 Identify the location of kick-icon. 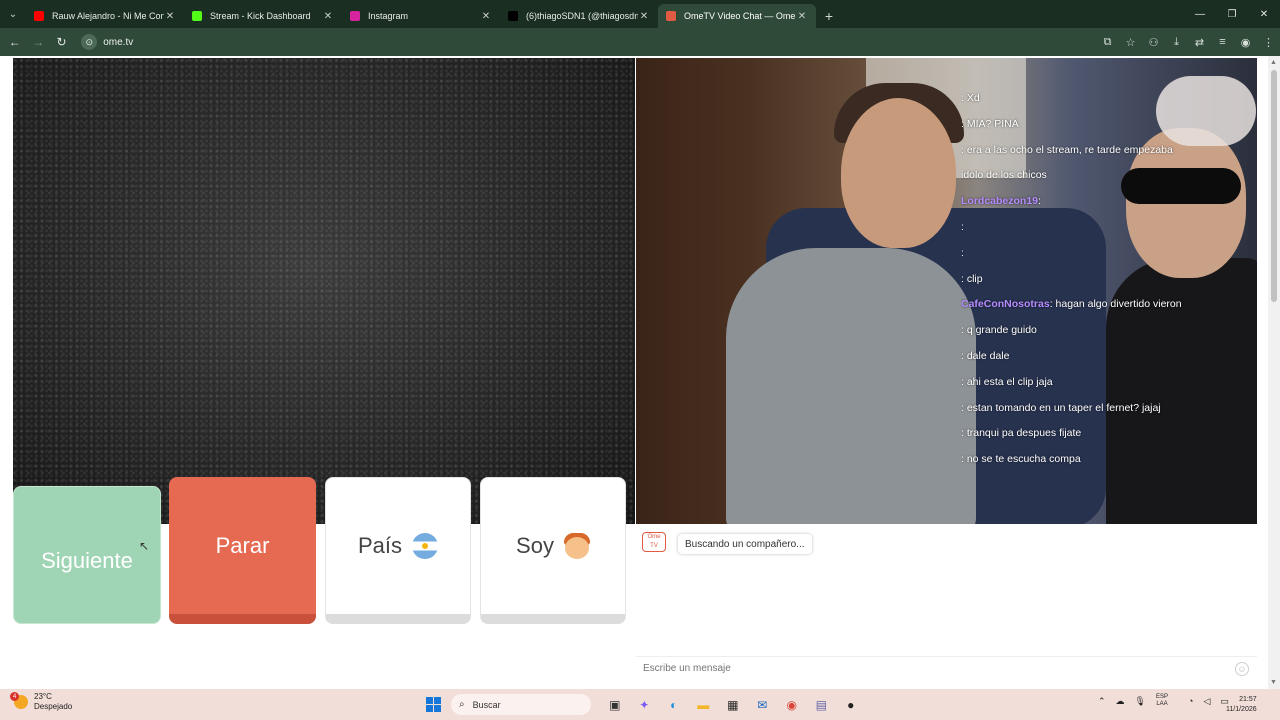
(197, 16).